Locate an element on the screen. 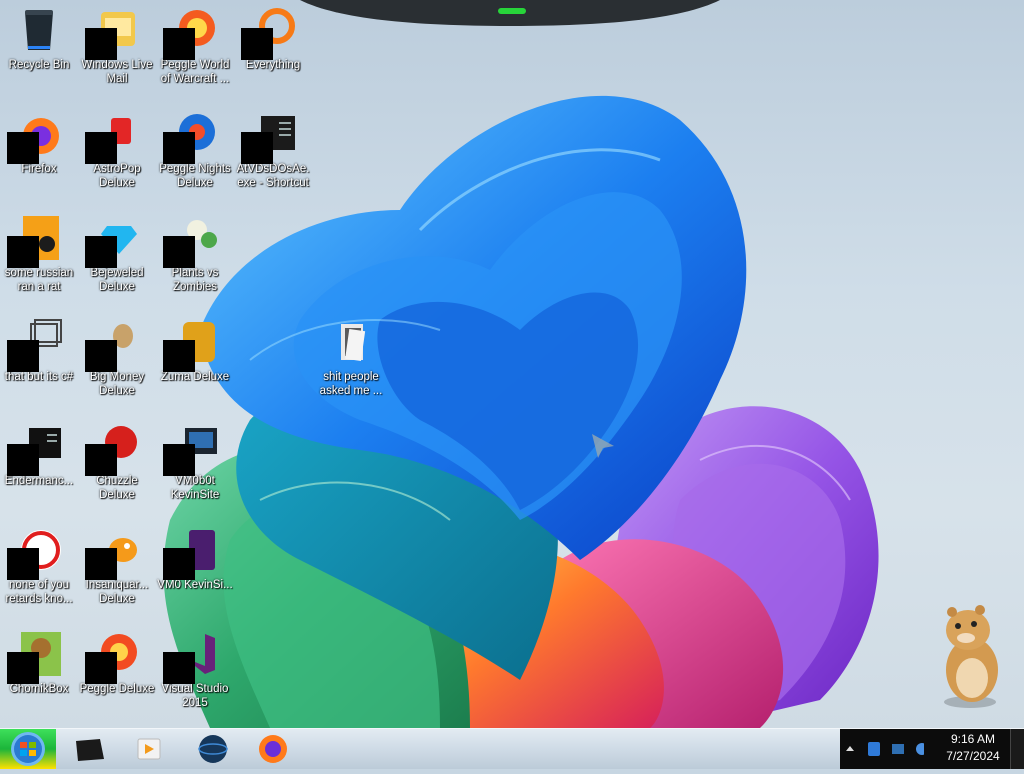  taskbar: 9:16 AM 7/27/2024 is located at coordinates (512, 748).